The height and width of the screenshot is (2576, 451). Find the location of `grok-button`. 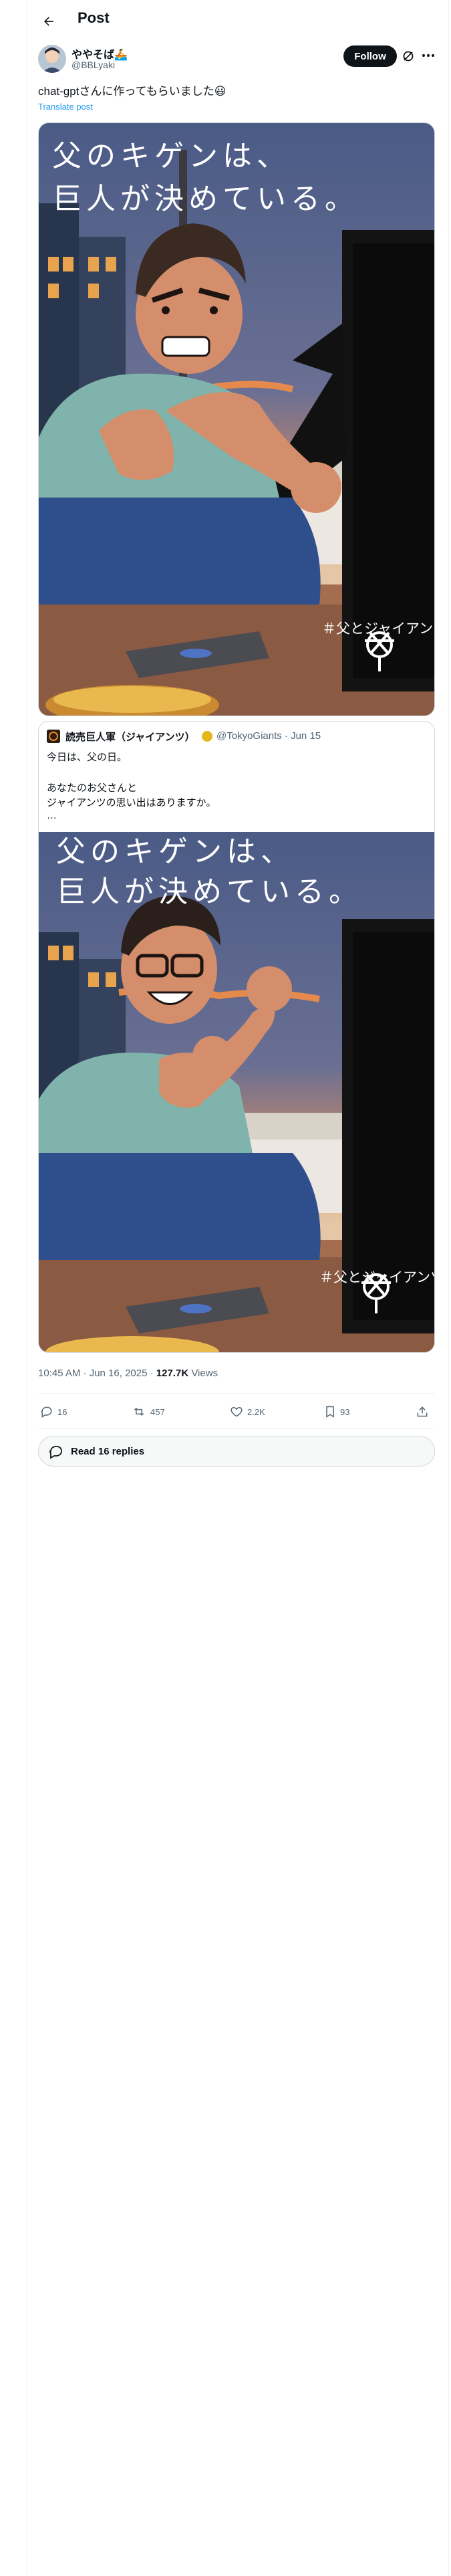

grok-button is located at coordinates (408, 56).